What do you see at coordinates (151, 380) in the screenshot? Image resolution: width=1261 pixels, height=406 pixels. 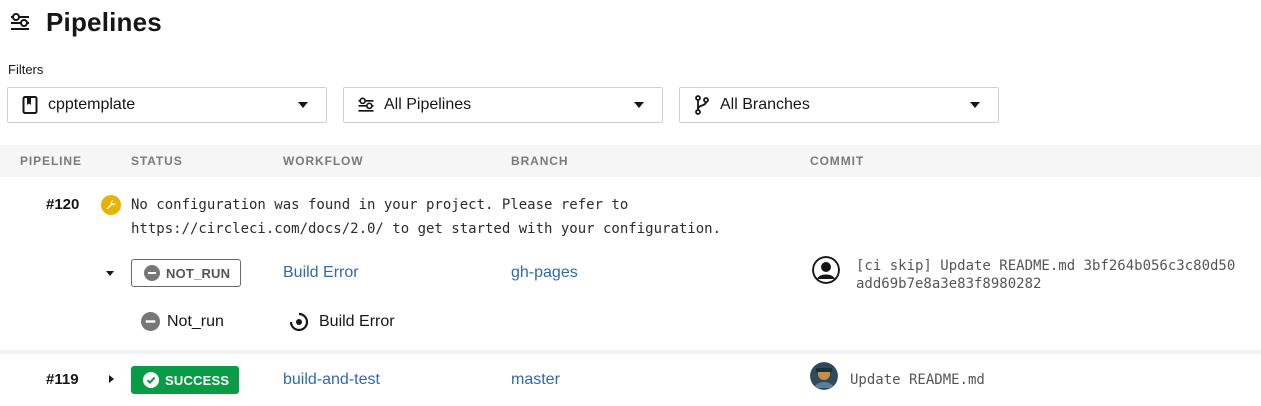 I see `check-circle-icon` at bounding box center [151, 380].